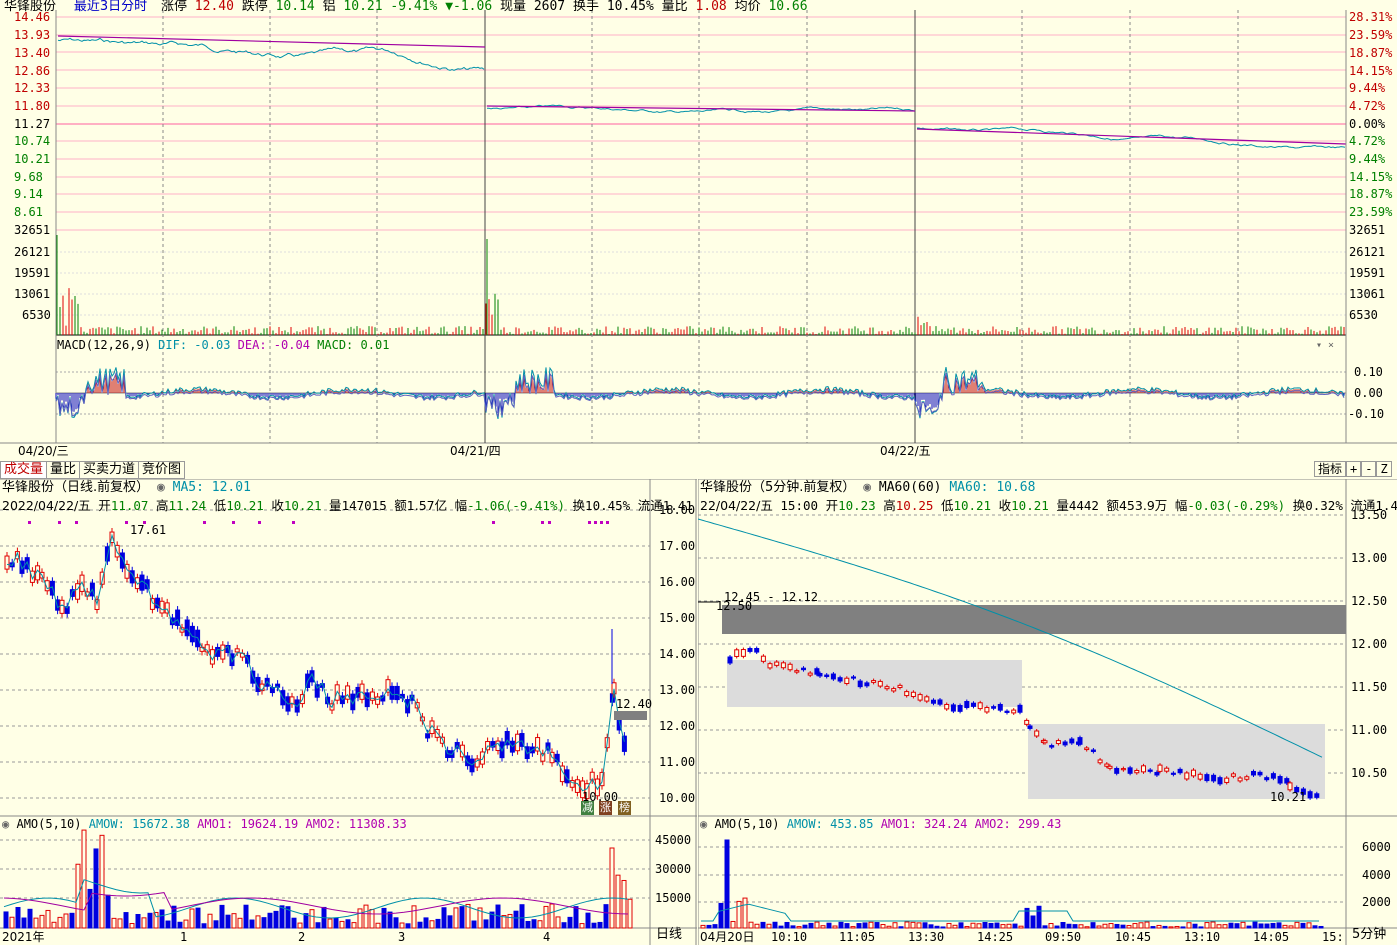 The height and width of the screenshot is (945, 1397). What do you see at coordinates (129, 505) in the screenshot?
I see `open-value: 11.07` at bounding box center [129, 505].